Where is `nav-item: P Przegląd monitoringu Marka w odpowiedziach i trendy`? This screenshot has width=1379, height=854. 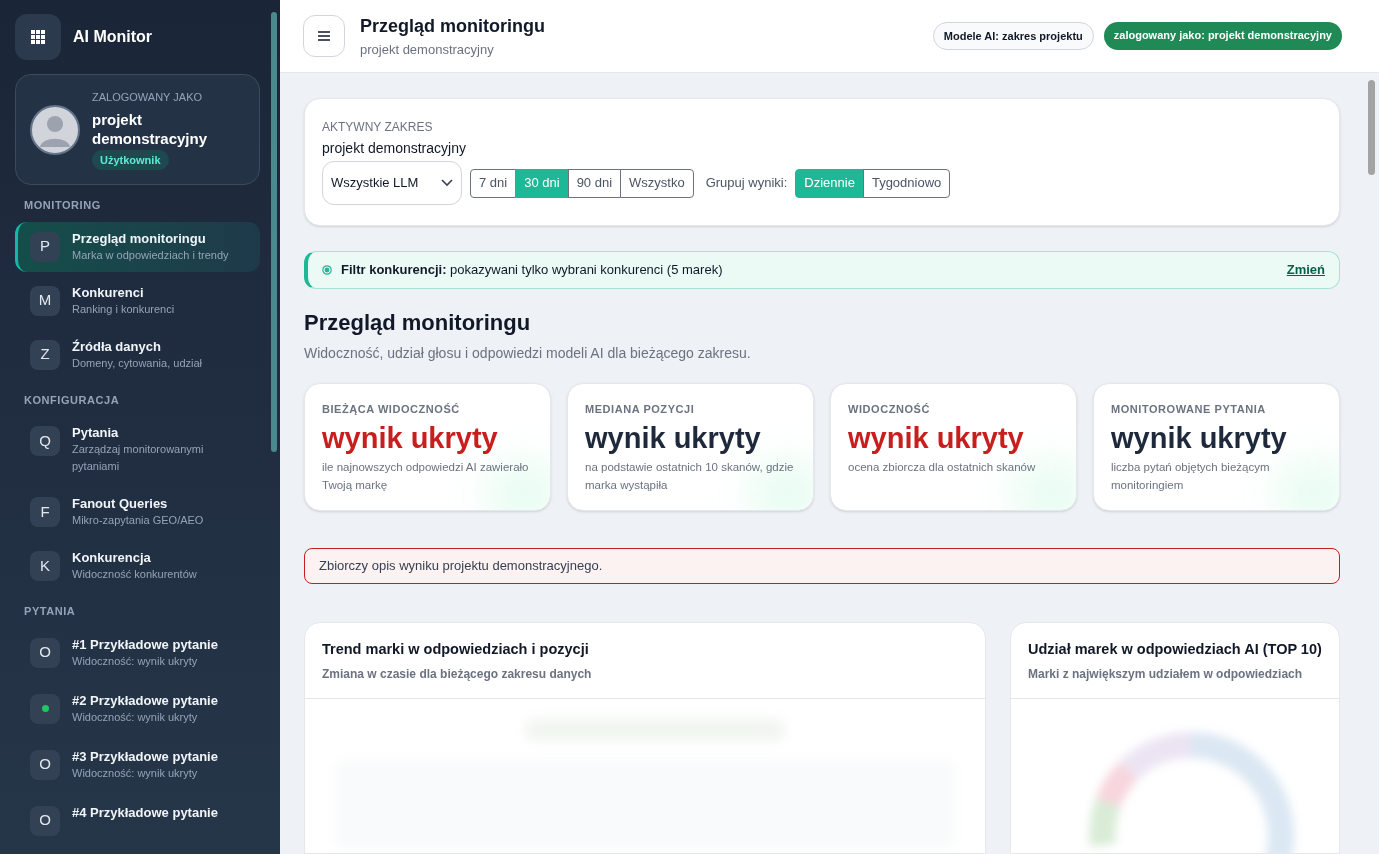
nav-item: P Przegląd monitoringu Marka w odpowiedziach i trendy is located at coordinates (137, 246).